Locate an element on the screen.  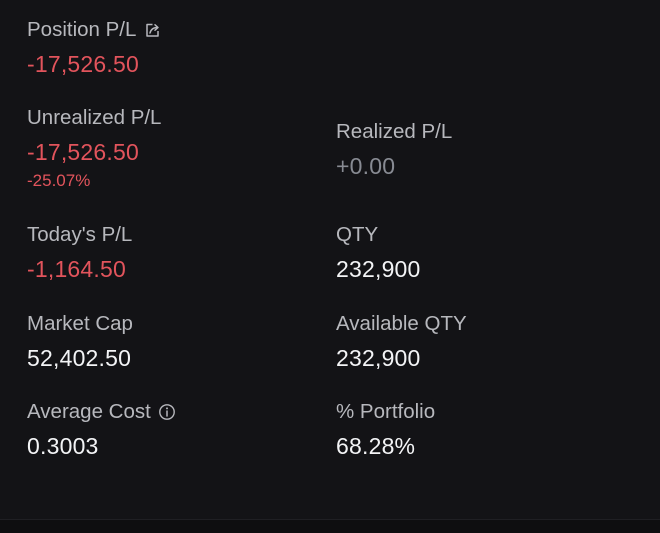
unrealized-pl-label: Unrealized P/L is located at coordinates (94, 117).